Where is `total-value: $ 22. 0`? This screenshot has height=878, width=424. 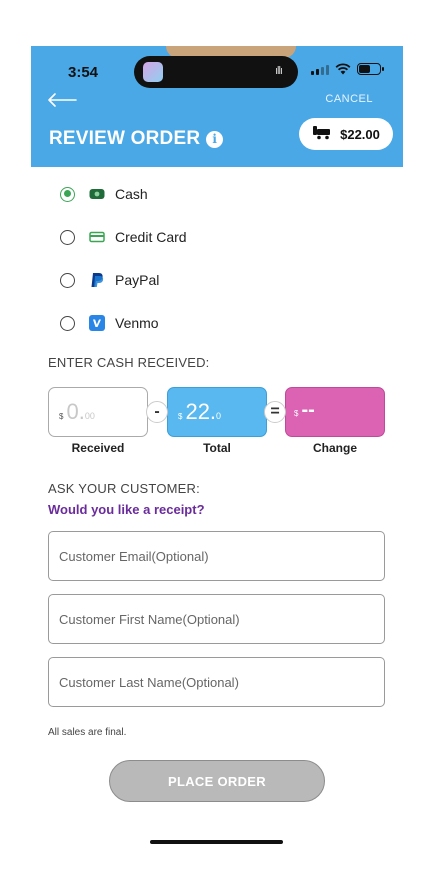
total-value: $ 22. 0 is located at coordinates (199, 412).